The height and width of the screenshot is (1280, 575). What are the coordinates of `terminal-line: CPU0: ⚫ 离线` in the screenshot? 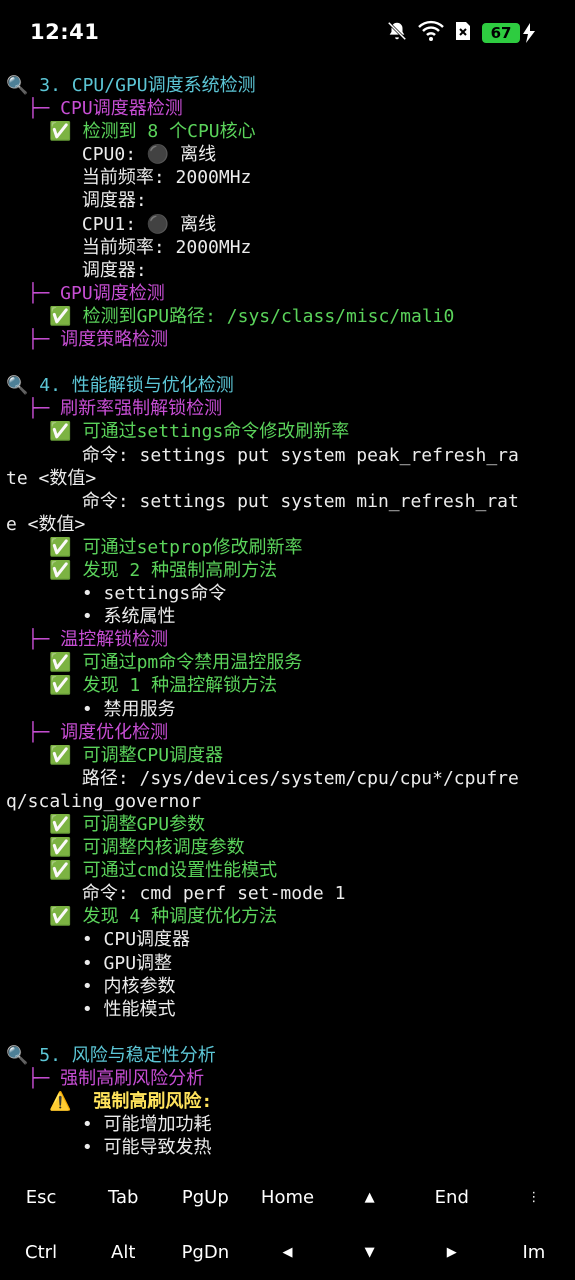 It's located at (111, 155).